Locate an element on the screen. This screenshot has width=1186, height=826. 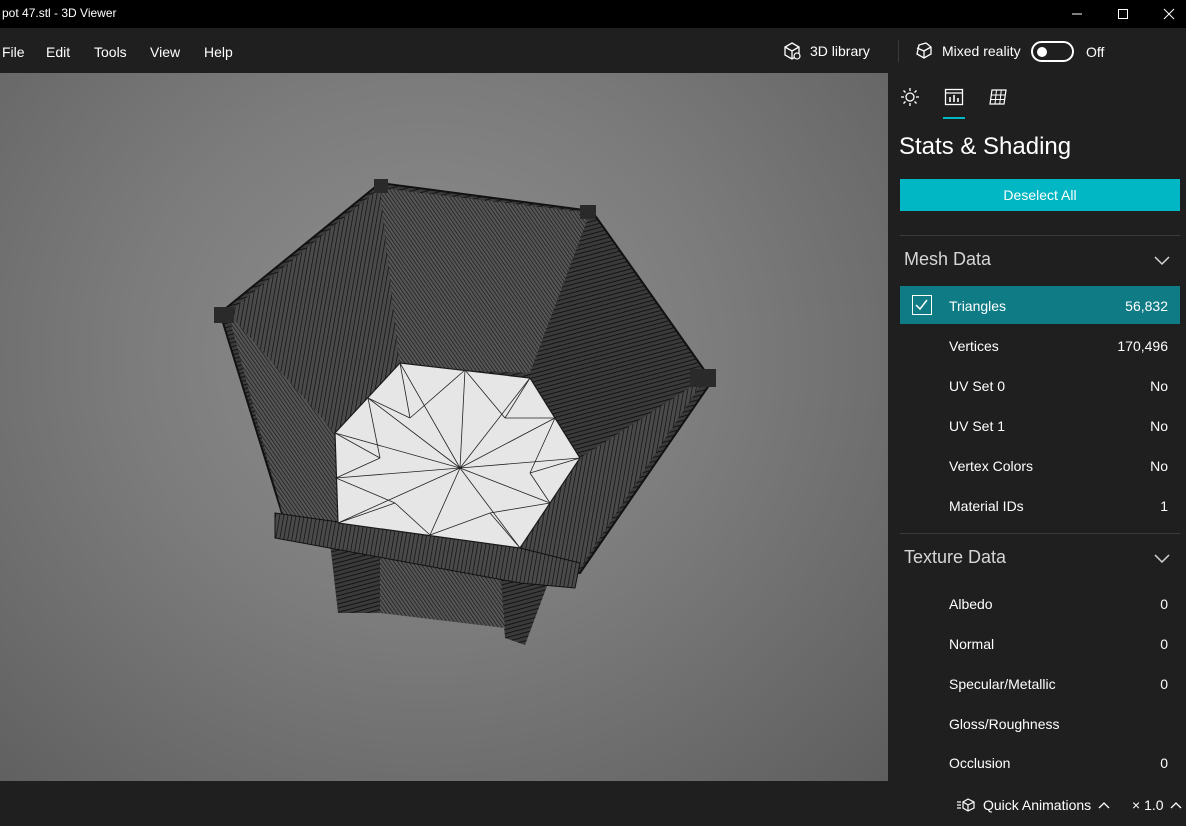
toggle-knob is located at coordinates (1042, 51).